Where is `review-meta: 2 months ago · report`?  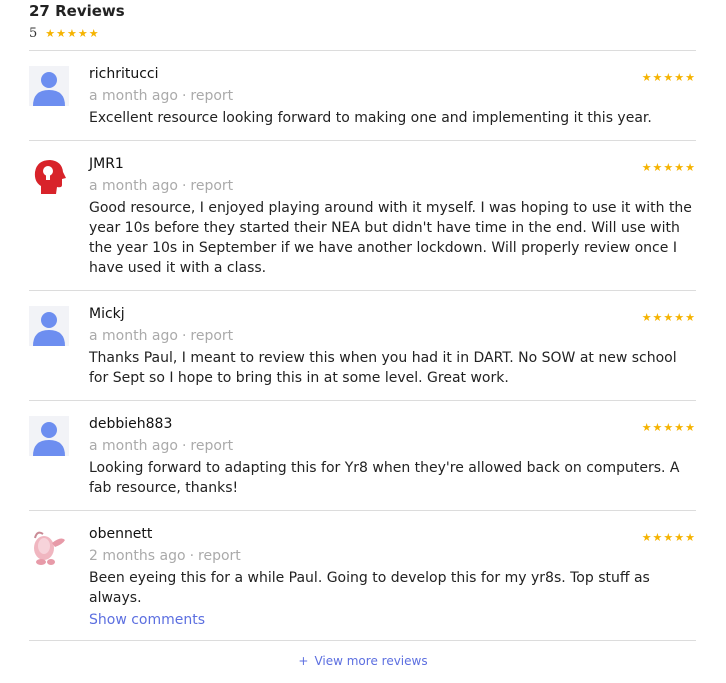 review-meta: 2 months ago · report is located at coordinates (165, 556).